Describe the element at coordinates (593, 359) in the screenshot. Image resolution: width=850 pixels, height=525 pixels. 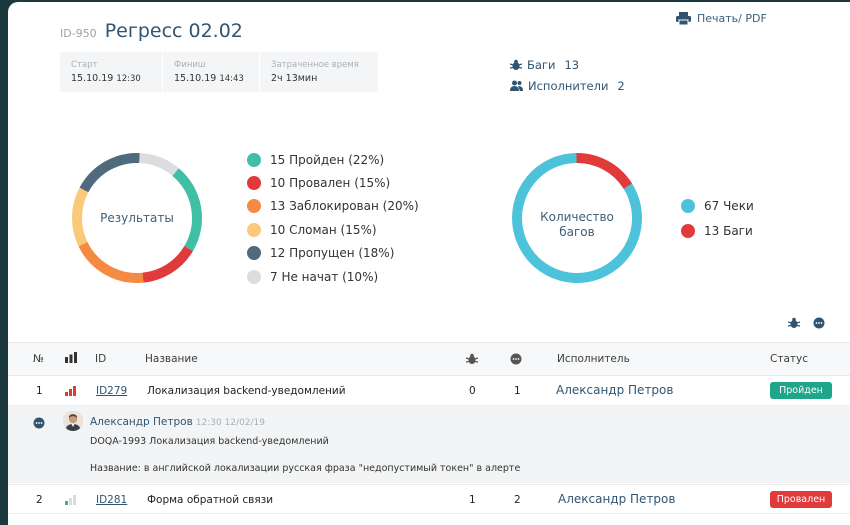
I see `col-assignee: Исполнитель` at that location.